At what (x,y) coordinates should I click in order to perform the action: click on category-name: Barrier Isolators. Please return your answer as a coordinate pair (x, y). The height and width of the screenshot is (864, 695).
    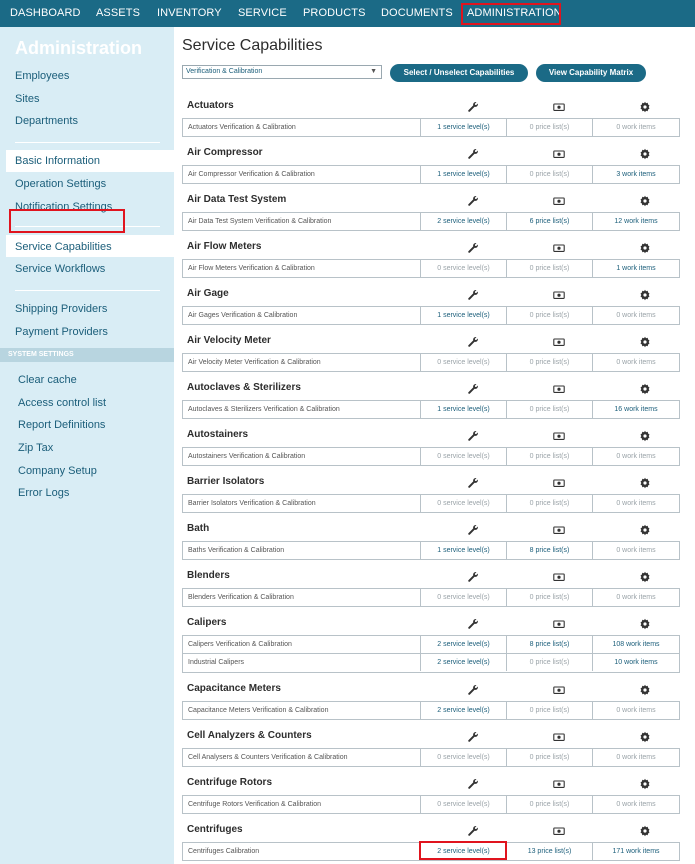
    Looking at the image, I should click on (226, 481).